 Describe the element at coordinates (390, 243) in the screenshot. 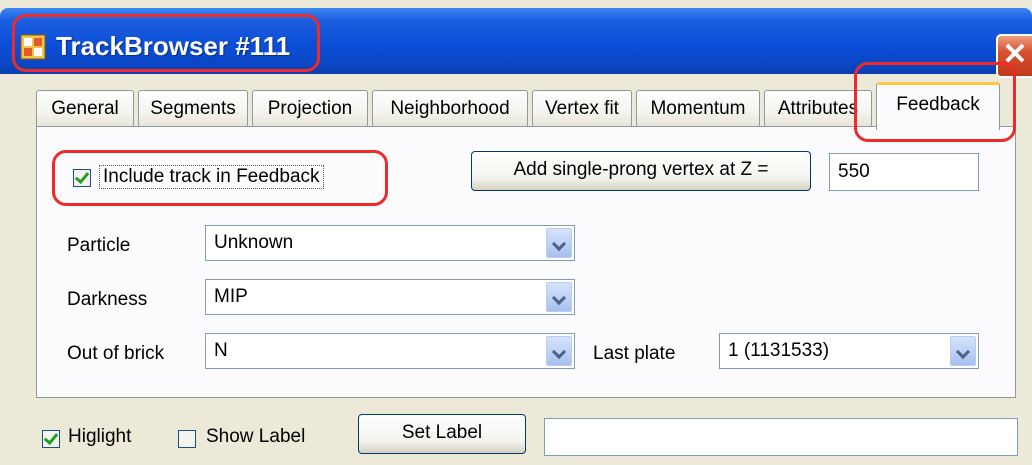

I see `particle-select: Unknown` at that location.